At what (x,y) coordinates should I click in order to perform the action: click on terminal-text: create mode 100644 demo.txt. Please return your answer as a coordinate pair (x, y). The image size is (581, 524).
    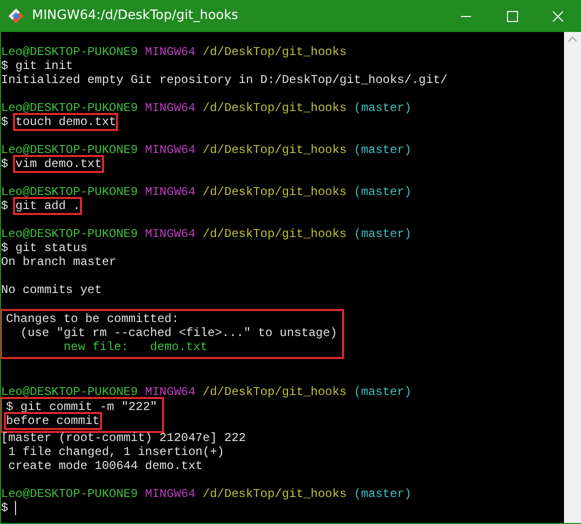
    Looking at the image, I should click on (105, 466).